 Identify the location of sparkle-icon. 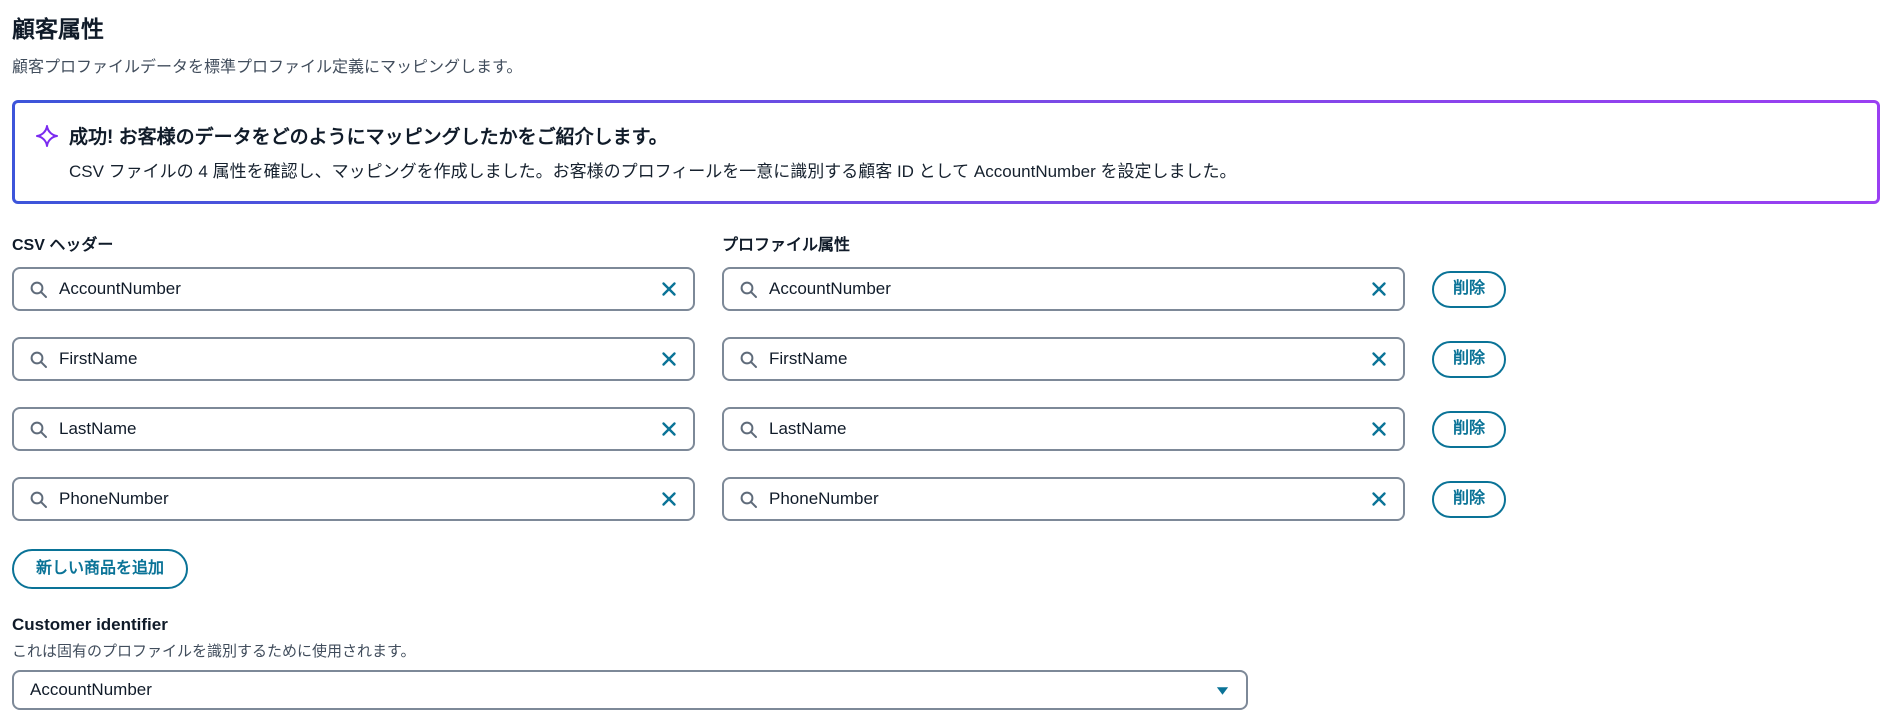
(47, 136).